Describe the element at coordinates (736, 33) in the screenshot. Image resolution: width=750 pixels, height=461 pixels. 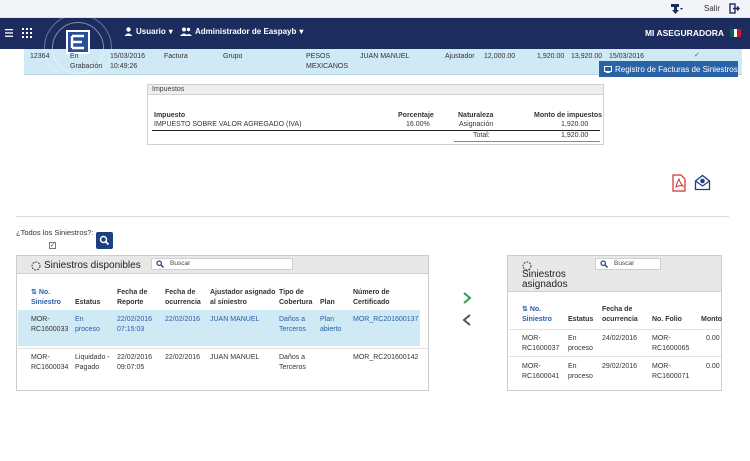
I see `mexico-flag-icon` at that location.